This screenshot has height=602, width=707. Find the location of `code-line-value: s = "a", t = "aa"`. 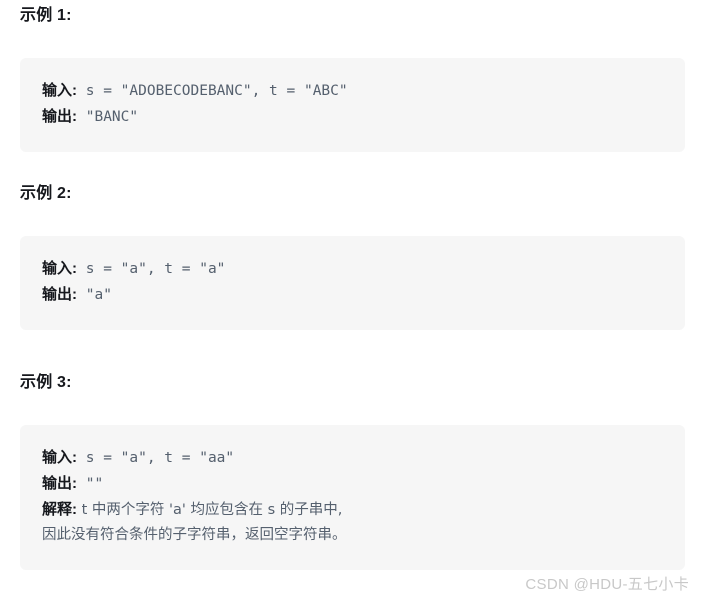

code-line-value: s = "a", t = "aa" is located at coordinates (156, 458).